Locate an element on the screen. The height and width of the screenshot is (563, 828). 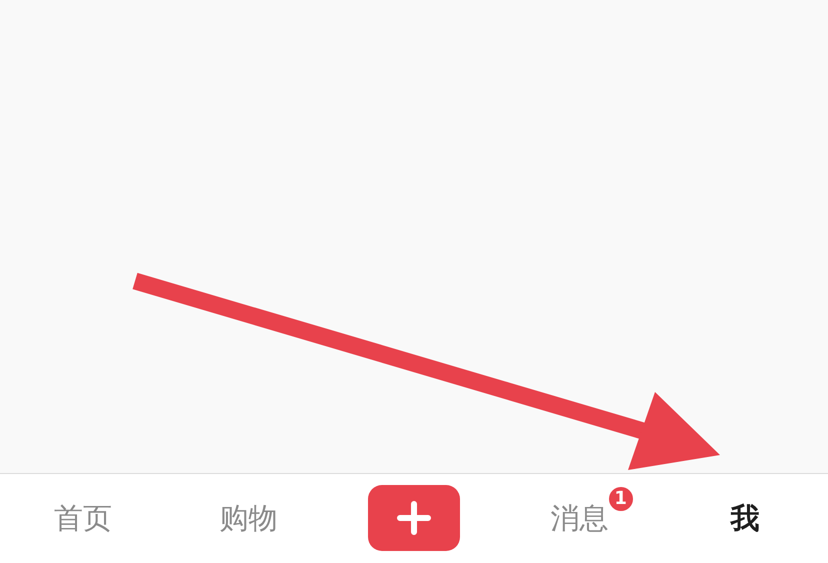
add-button is located at coordinates (414, 517).